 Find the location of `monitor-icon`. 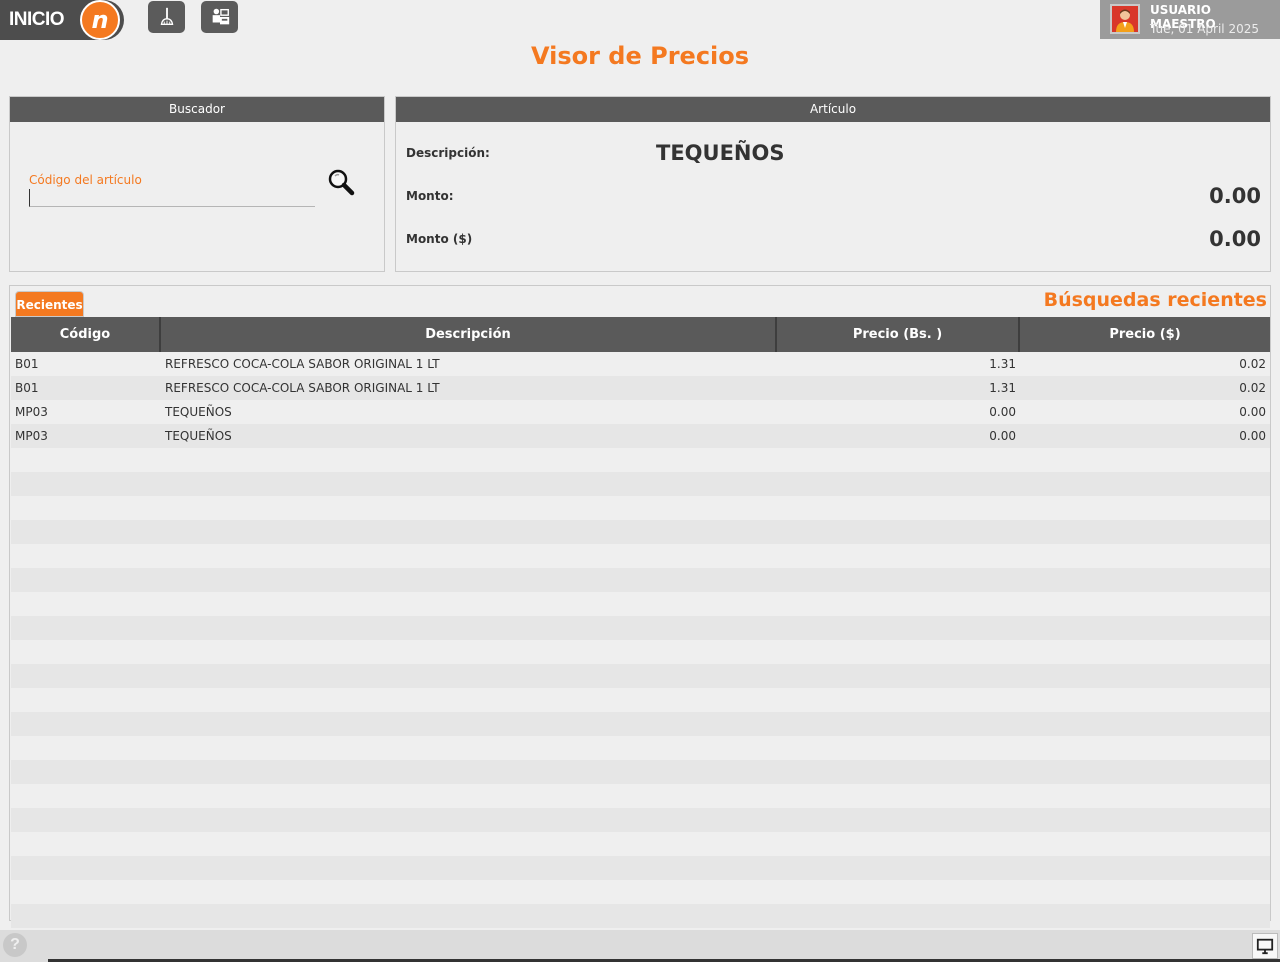

monitor-icon is located at coordinates (1265, 946).